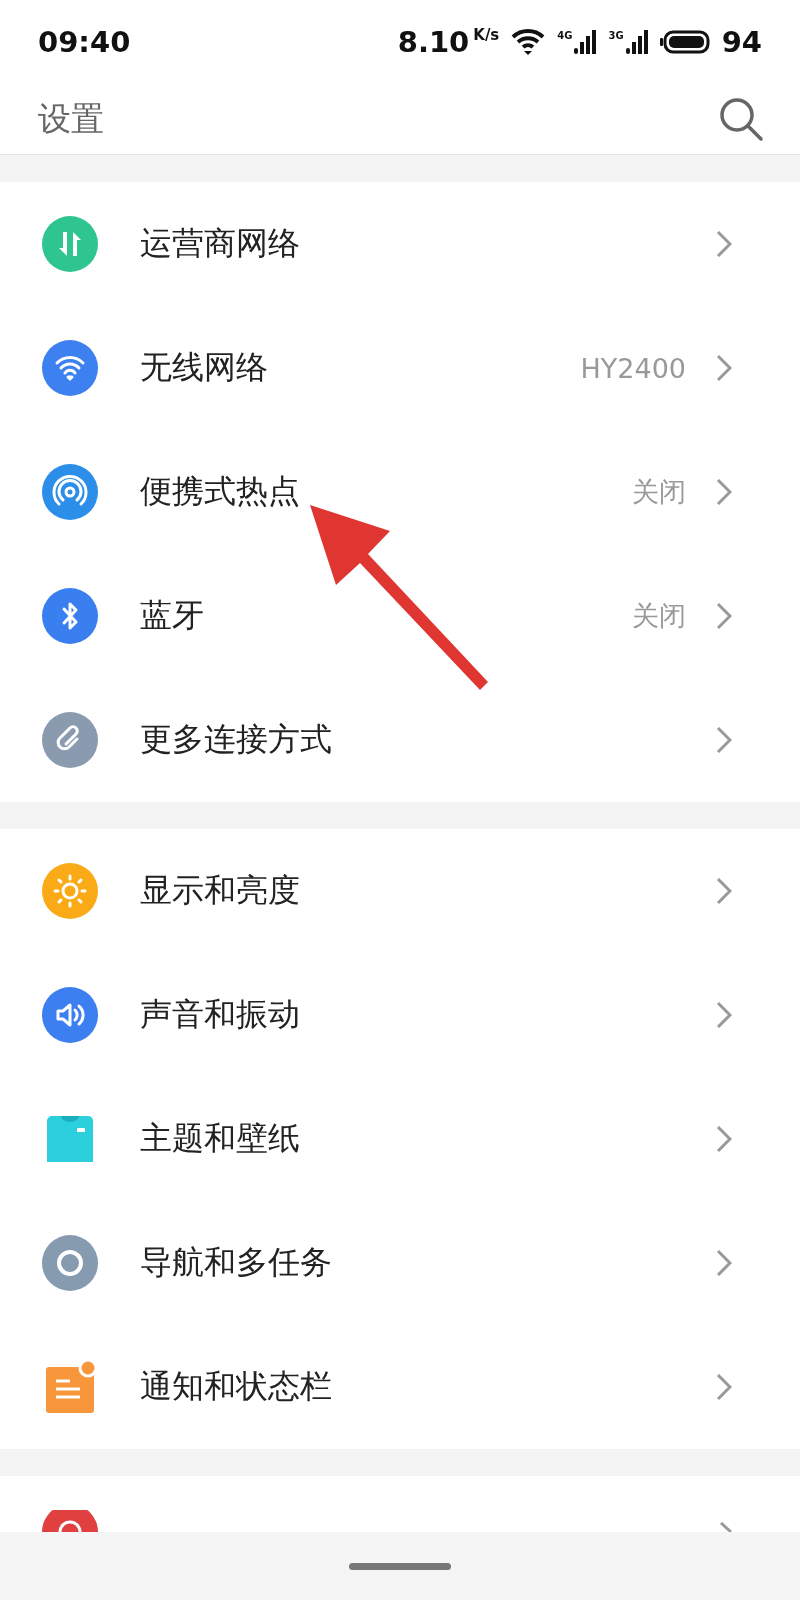  What do you see at coordinates (400, 1566) in the screenshot?
I see `home-indicator` at bounding box center [400, 1566].